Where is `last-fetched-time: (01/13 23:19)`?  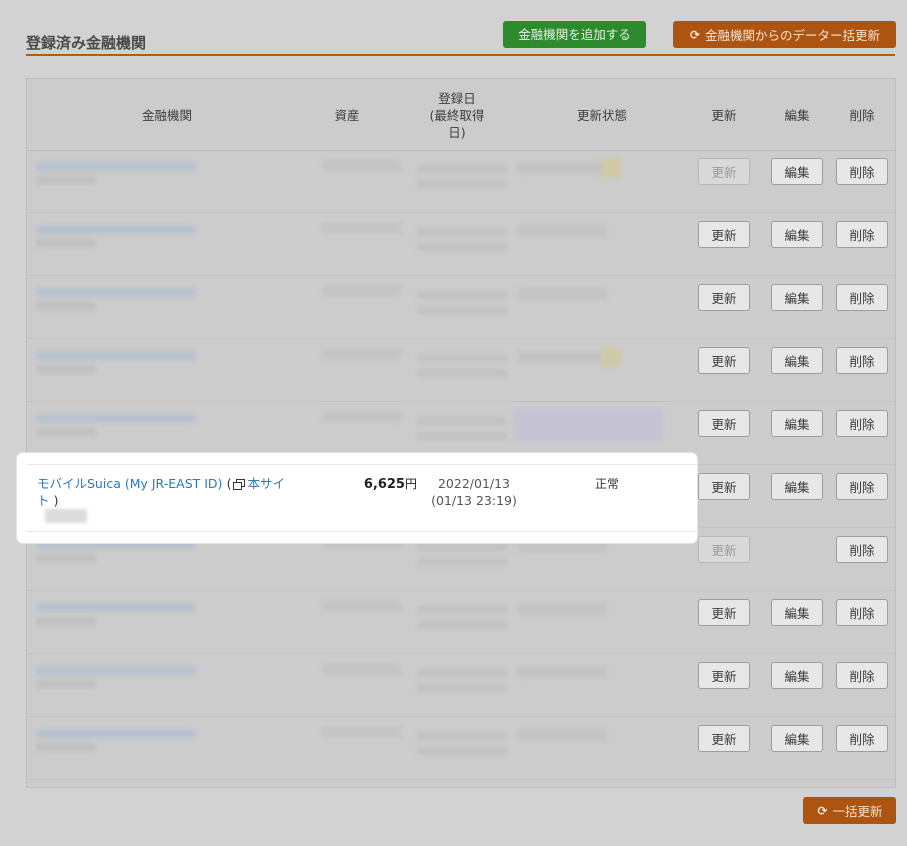
last-fetched-time: (01/13 23:19) is located at coordinates (474, 500).